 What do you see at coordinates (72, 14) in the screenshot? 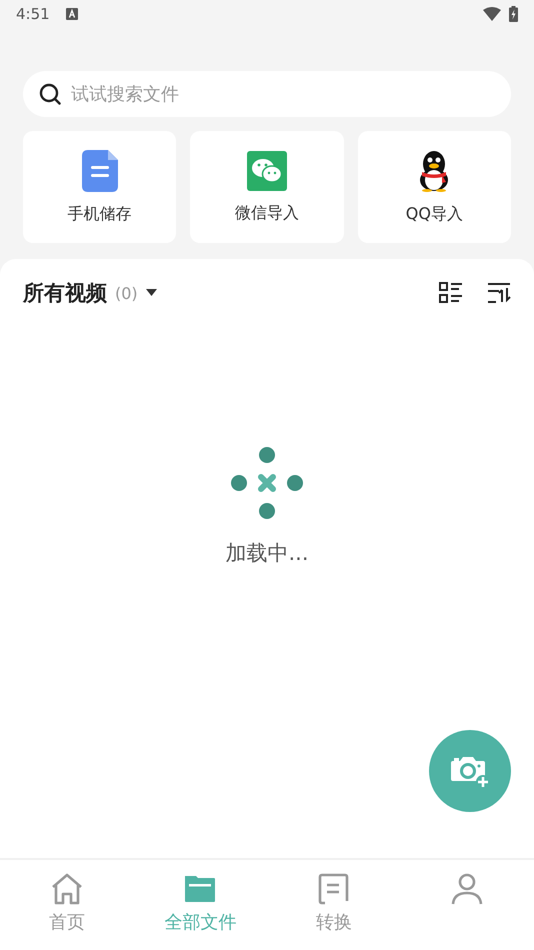
I see `keyboard-icon` at bounding box center [72, 14].